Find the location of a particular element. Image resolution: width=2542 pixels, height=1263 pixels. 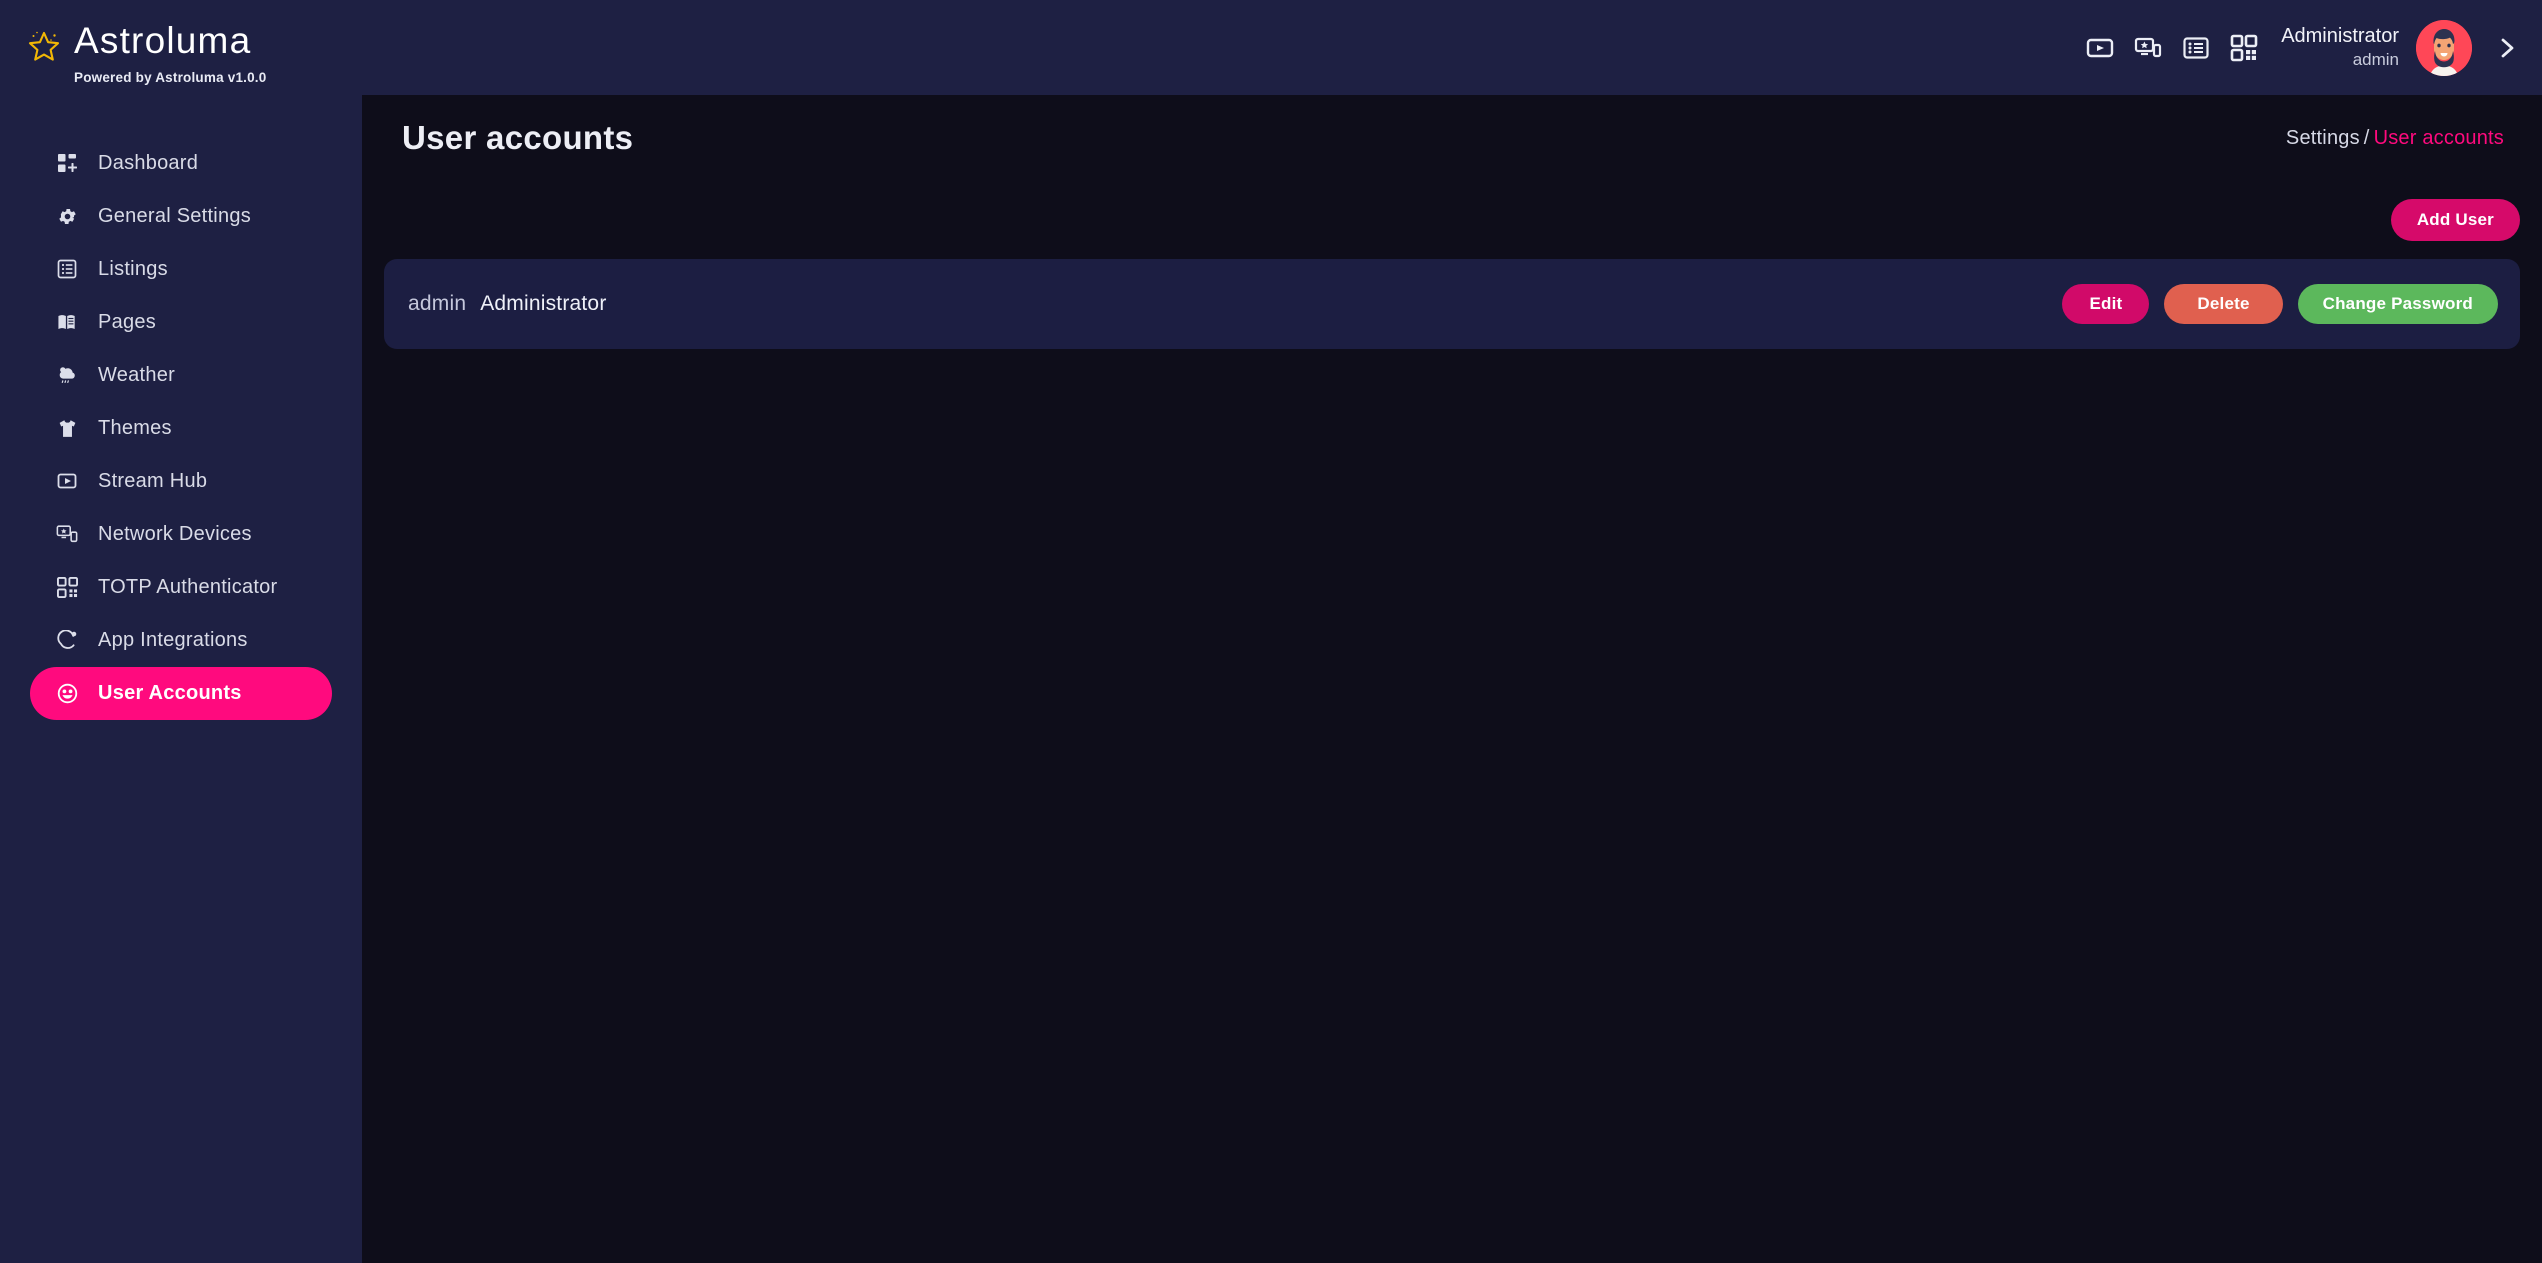

header-user-name: Administrator is located at coordinates (2340, 36).